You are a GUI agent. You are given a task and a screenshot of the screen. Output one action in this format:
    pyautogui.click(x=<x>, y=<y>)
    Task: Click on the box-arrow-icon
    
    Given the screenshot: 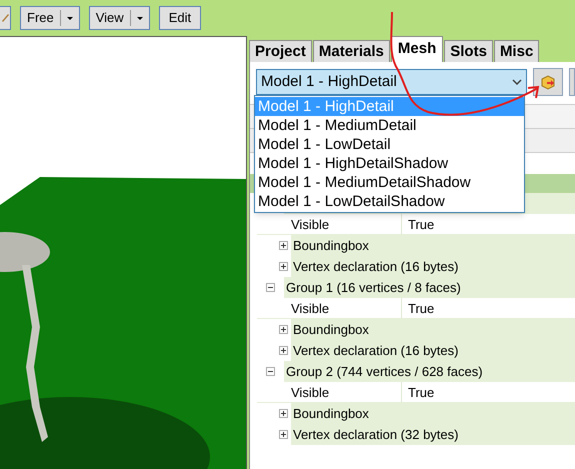 What is the action you would take?
    pyautogui.click(x=548, y=82)
    